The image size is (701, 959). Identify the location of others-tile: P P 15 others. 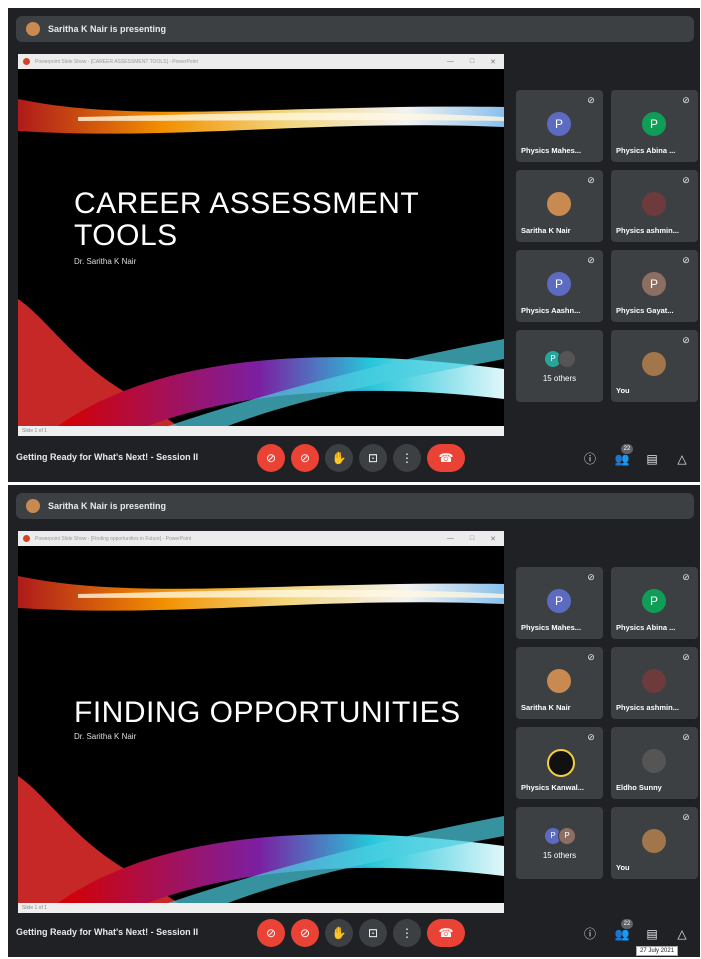
(559, 843).